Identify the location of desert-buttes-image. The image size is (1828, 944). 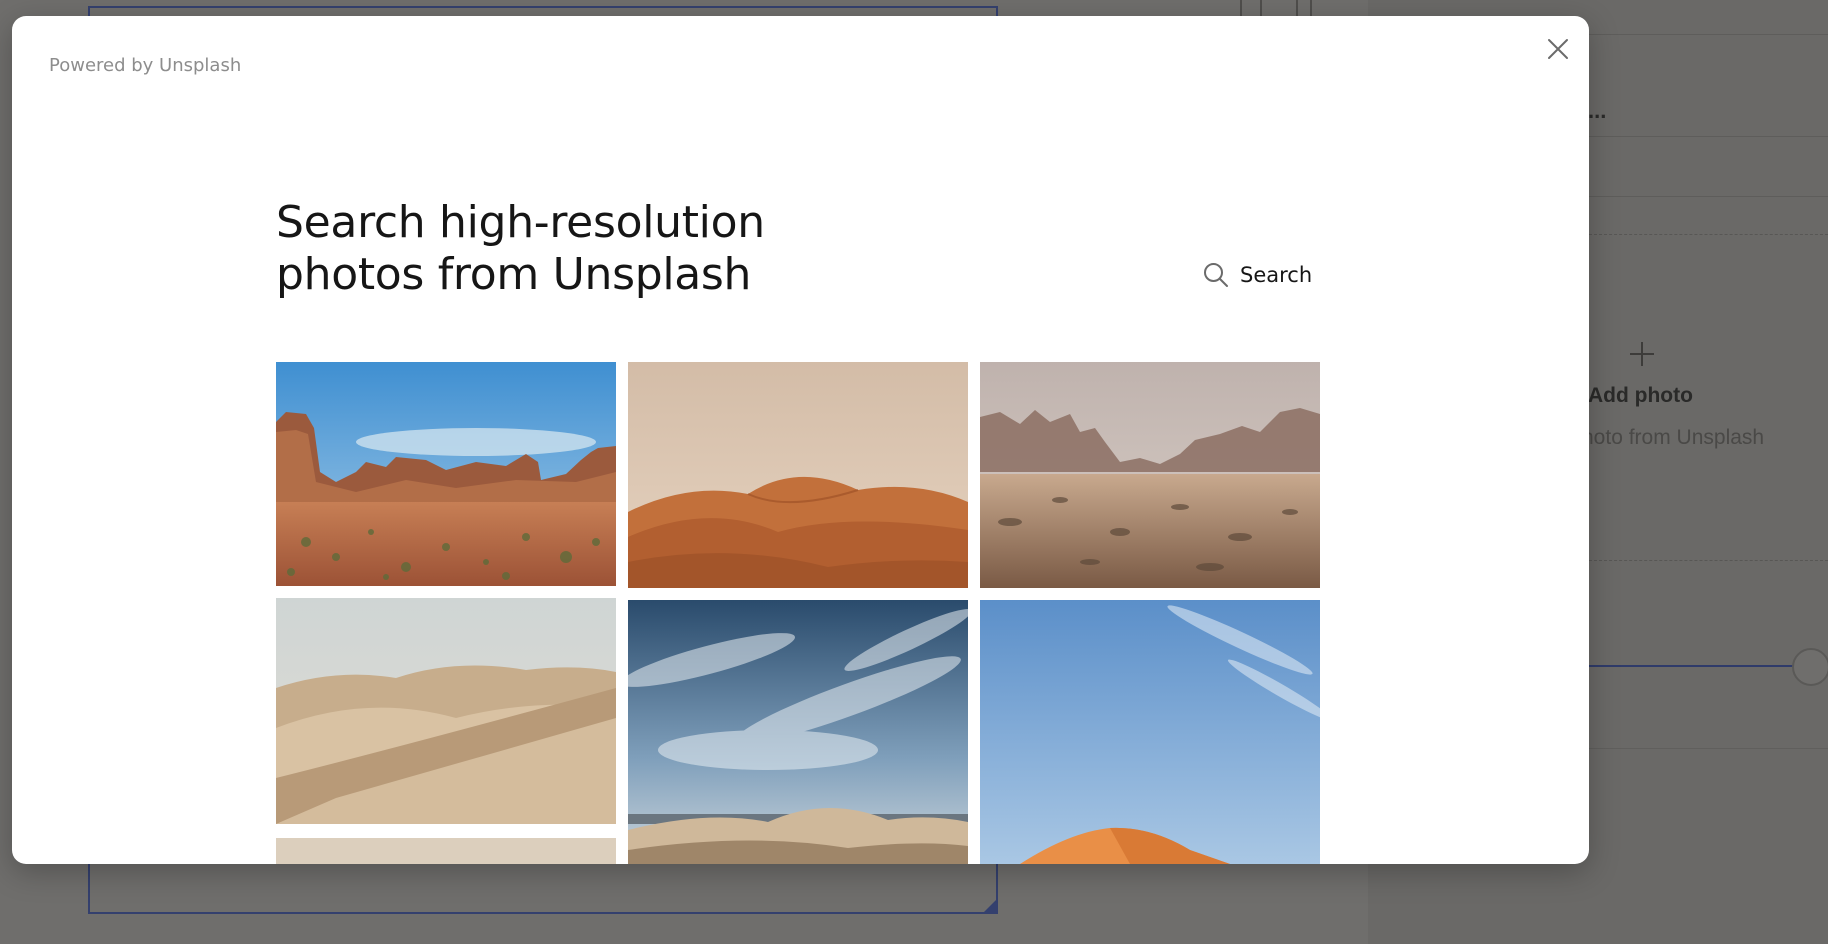
(446, 474).